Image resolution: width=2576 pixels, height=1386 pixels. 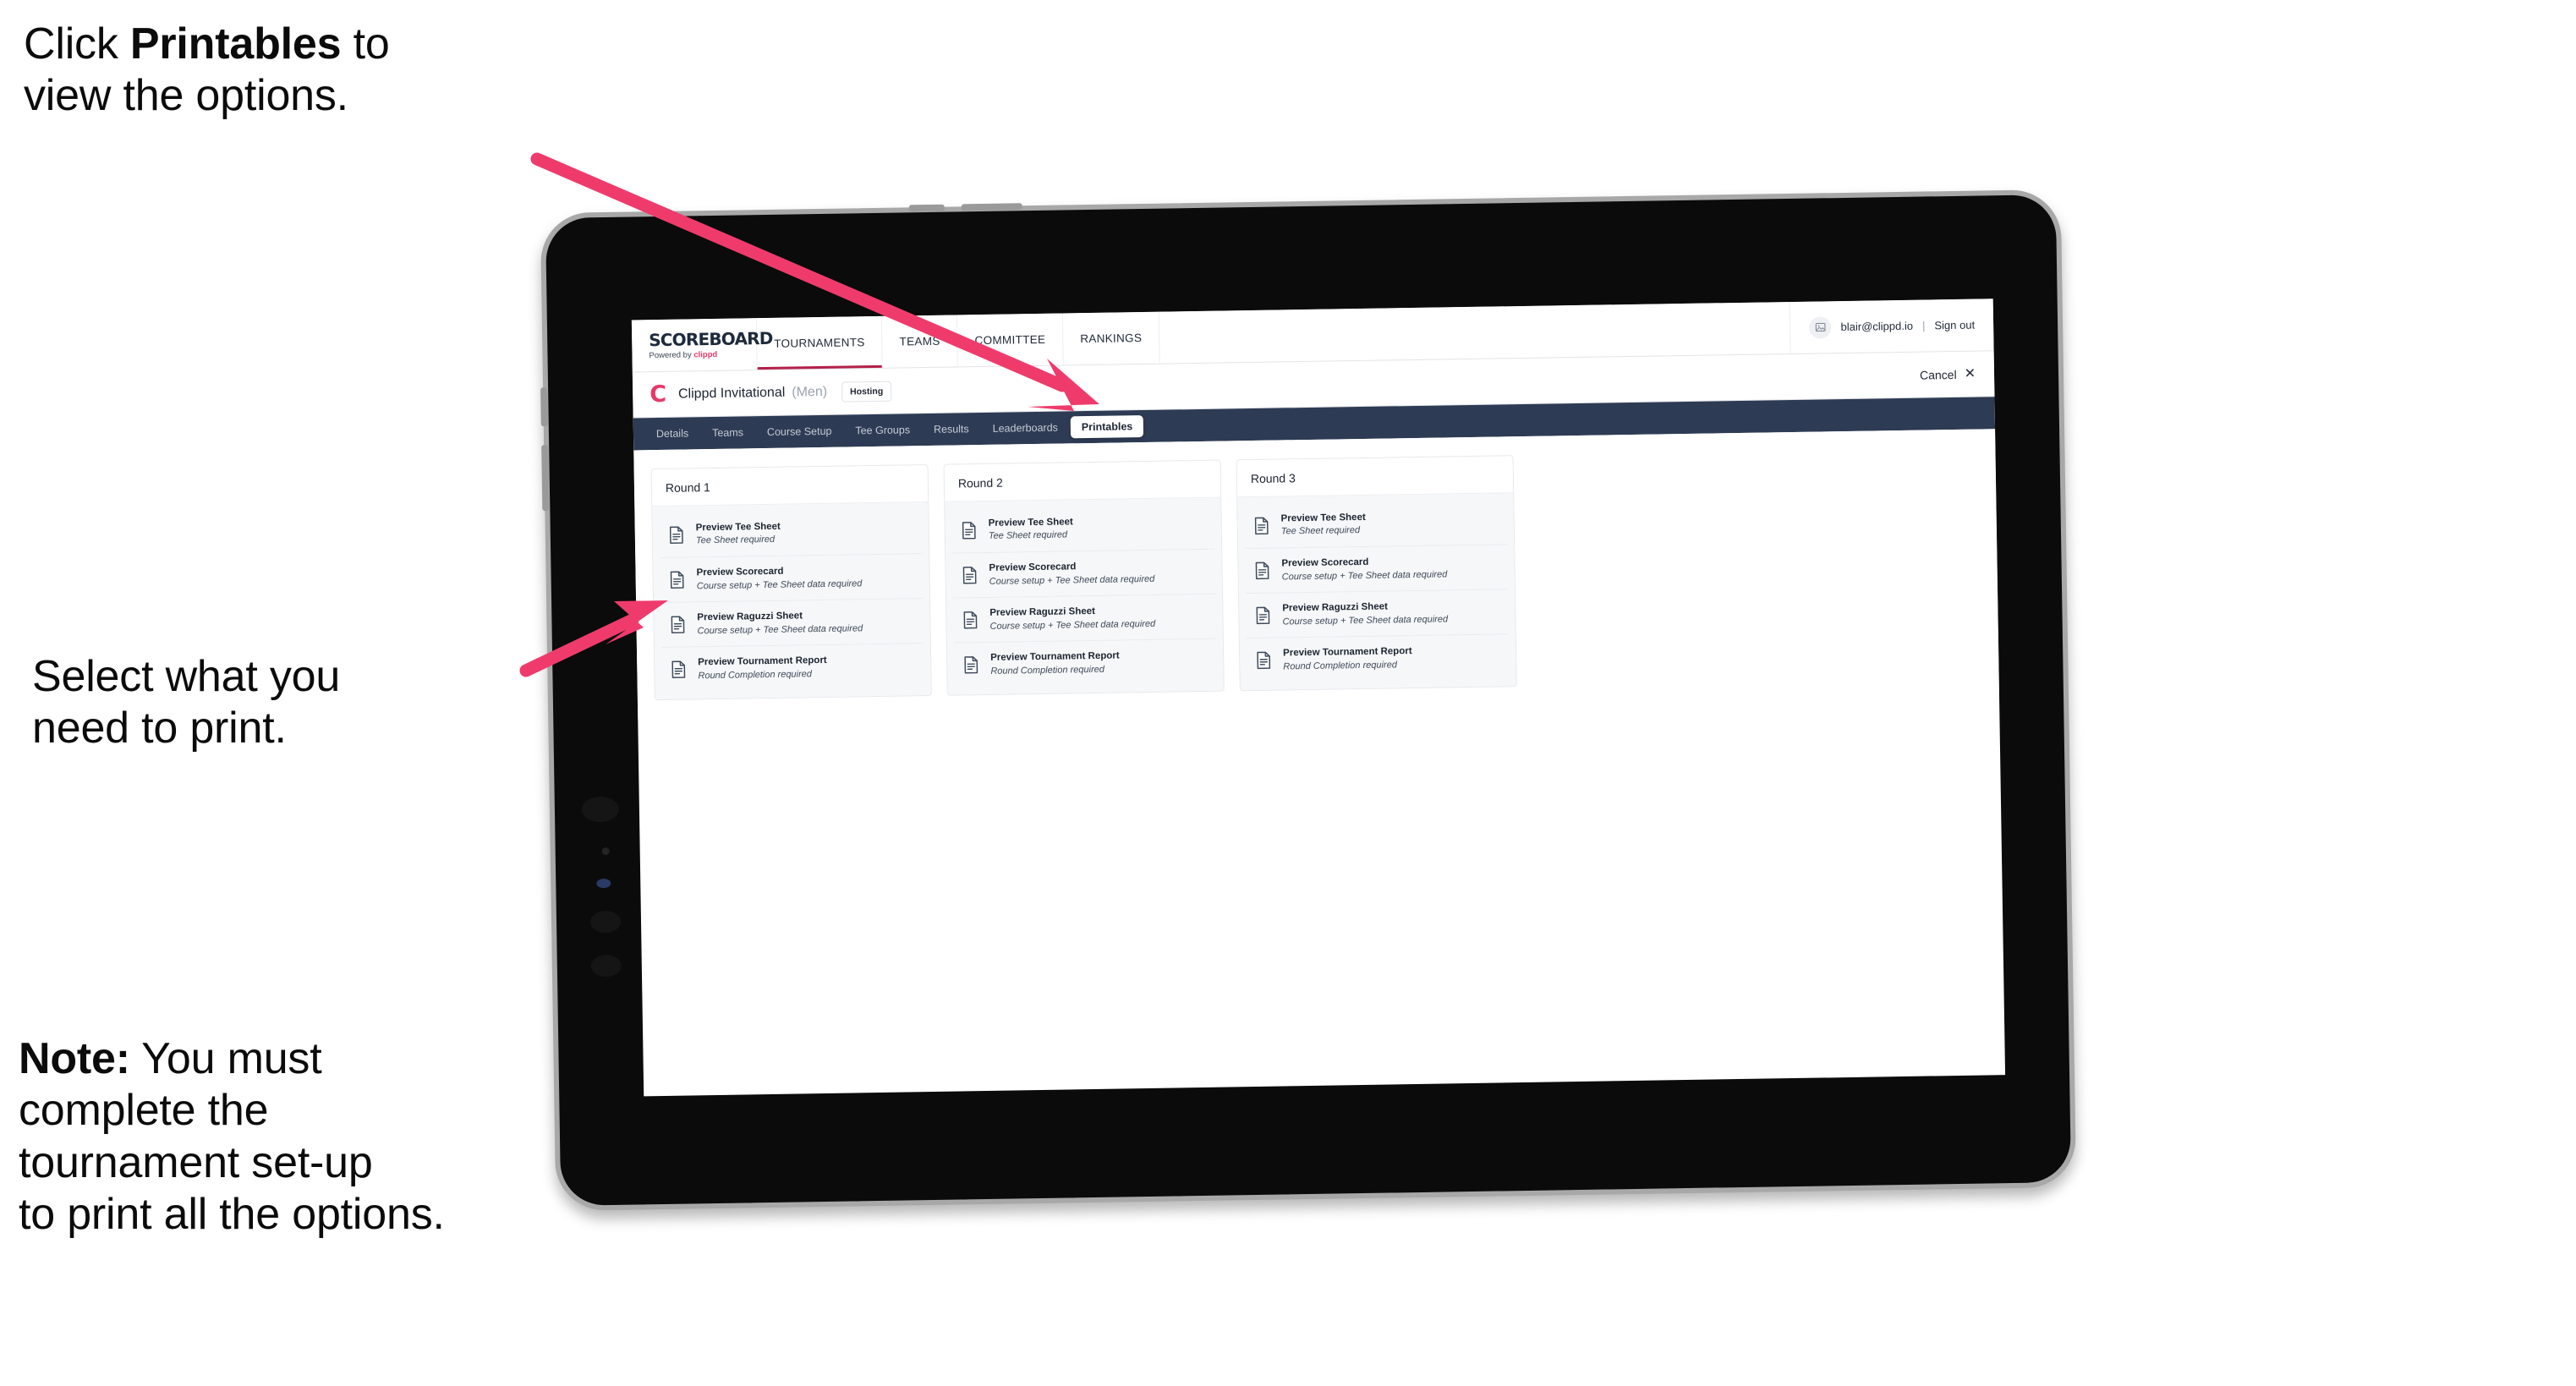 I want to click on annotation-text-bold: Note:, so click(x=74, y=1058).